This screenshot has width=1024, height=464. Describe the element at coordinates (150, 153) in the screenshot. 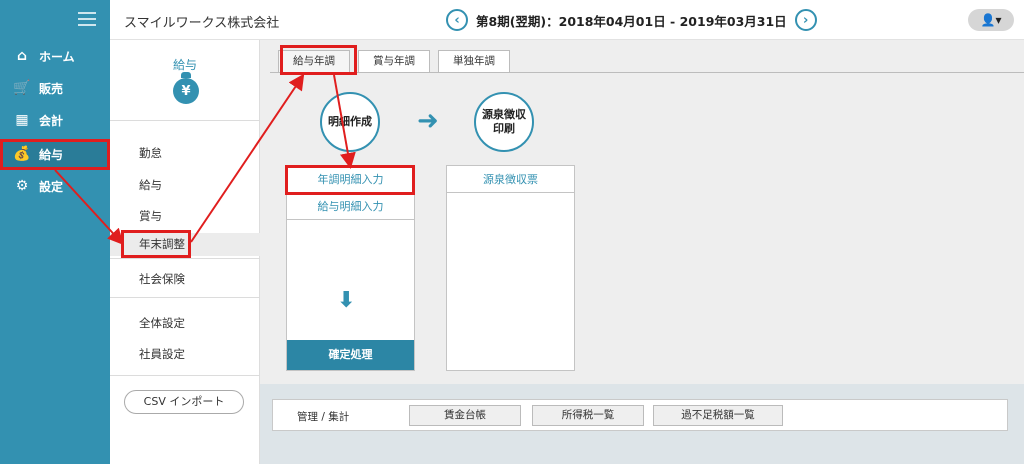

I see `subnav-item-attendance: 勤怠` at that location.